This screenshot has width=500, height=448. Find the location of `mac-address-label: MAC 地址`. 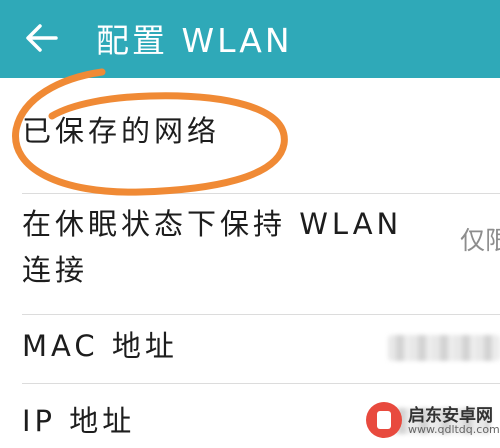

mac-address-label: MAC 地址 is located at coordinates (100, 346).